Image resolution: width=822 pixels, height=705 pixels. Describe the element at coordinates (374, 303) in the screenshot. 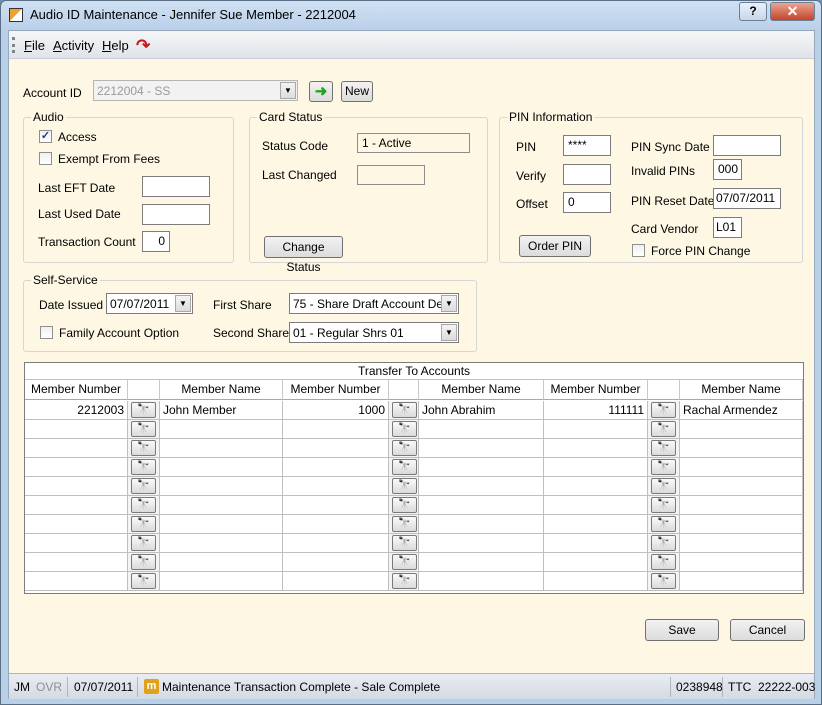

I see `first-share-select: 75 - Share Draft Account De ▼` at that location.